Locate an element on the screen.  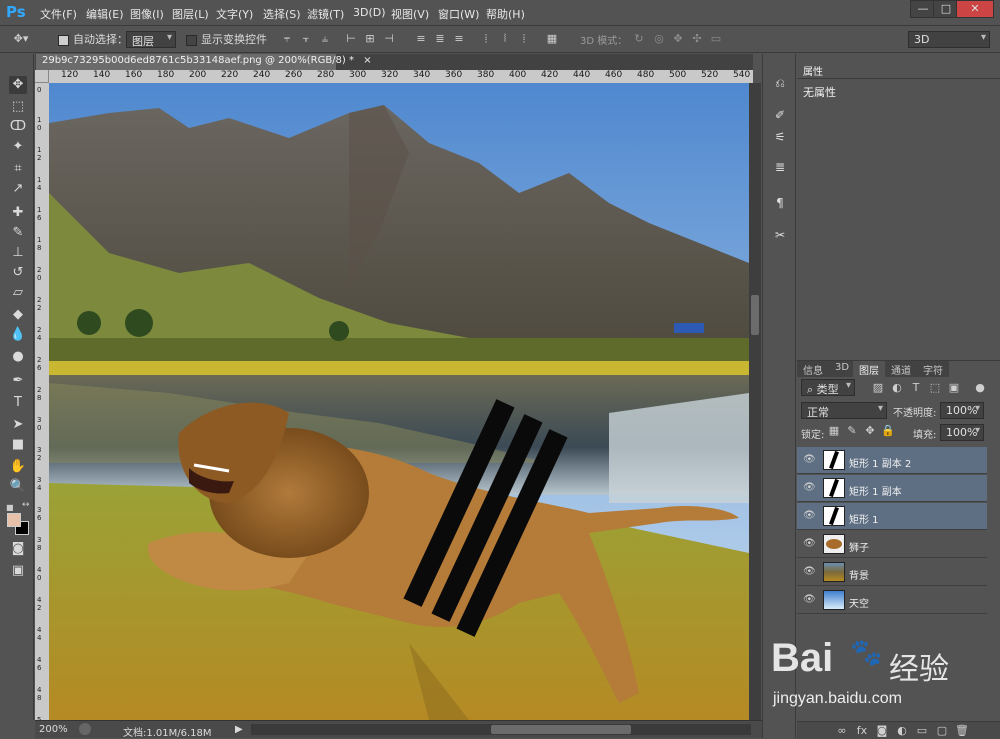
tab-channels: 通道 is located at coordinates (901, 369).